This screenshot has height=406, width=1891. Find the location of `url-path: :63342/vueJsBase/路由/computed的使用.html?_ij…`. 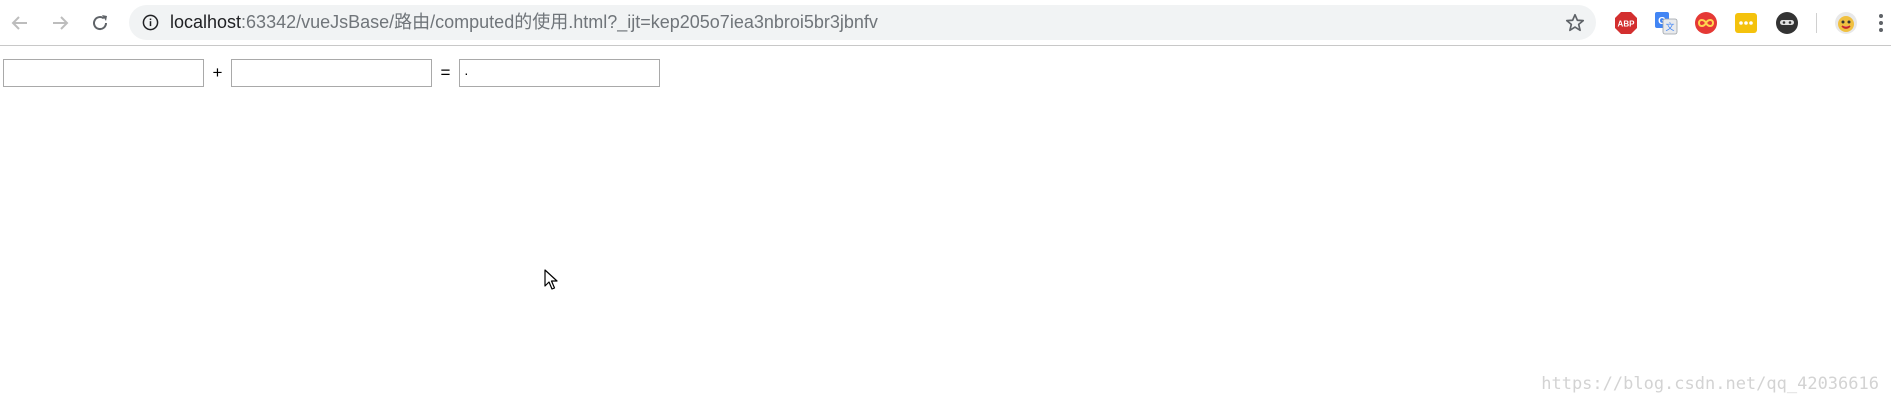

url-path: :63342/vueJsBase/路由/computed的使用.html?_ij… is located at coordinates (559, 22).